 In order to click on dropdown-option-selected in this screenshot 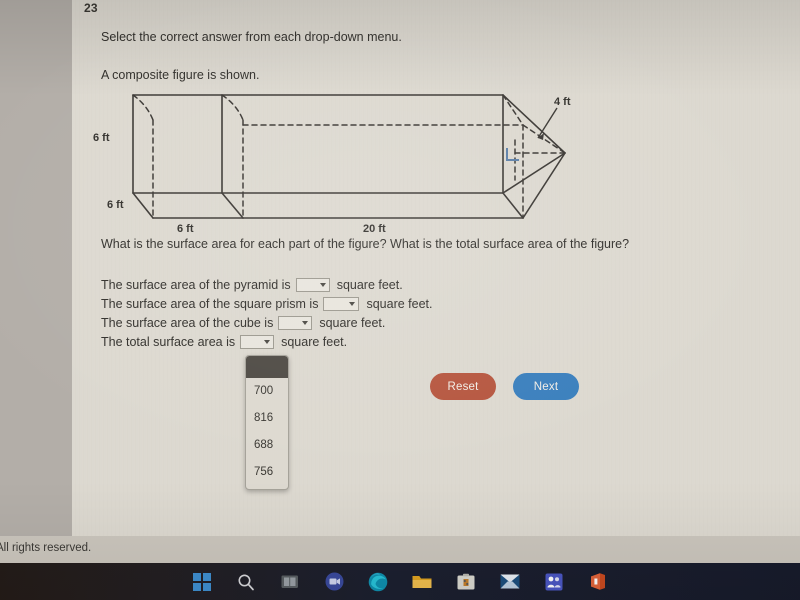, I will do `click(267, 367)`.